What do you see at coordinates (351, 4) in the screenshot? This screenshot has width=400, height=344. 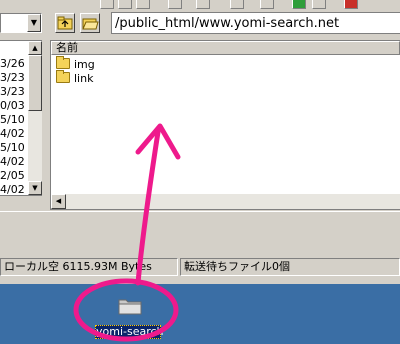 I see `stop-icon` at bounding box center [351, 4].